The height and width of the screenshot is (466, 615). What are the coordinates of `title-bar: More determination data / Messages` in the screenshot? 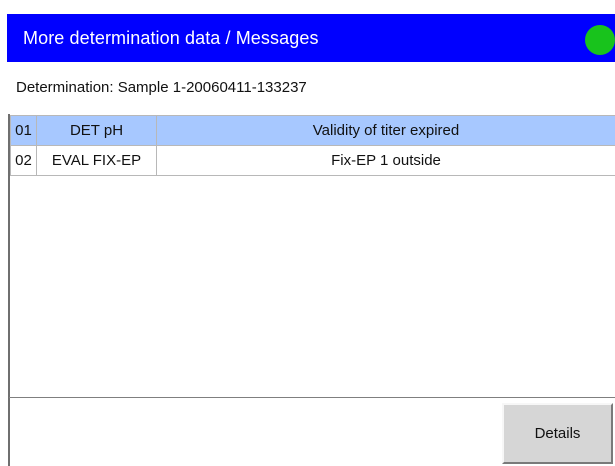 It's located at (311, 38).